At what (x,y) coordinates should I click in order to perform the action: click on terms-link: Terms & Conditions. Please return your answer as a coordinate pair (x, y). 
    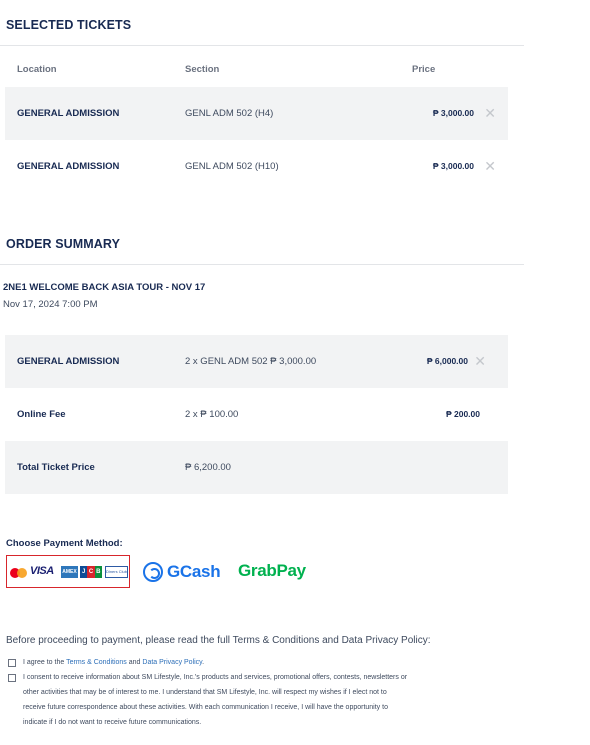
    Looking at the image, I should click on (96, 662).